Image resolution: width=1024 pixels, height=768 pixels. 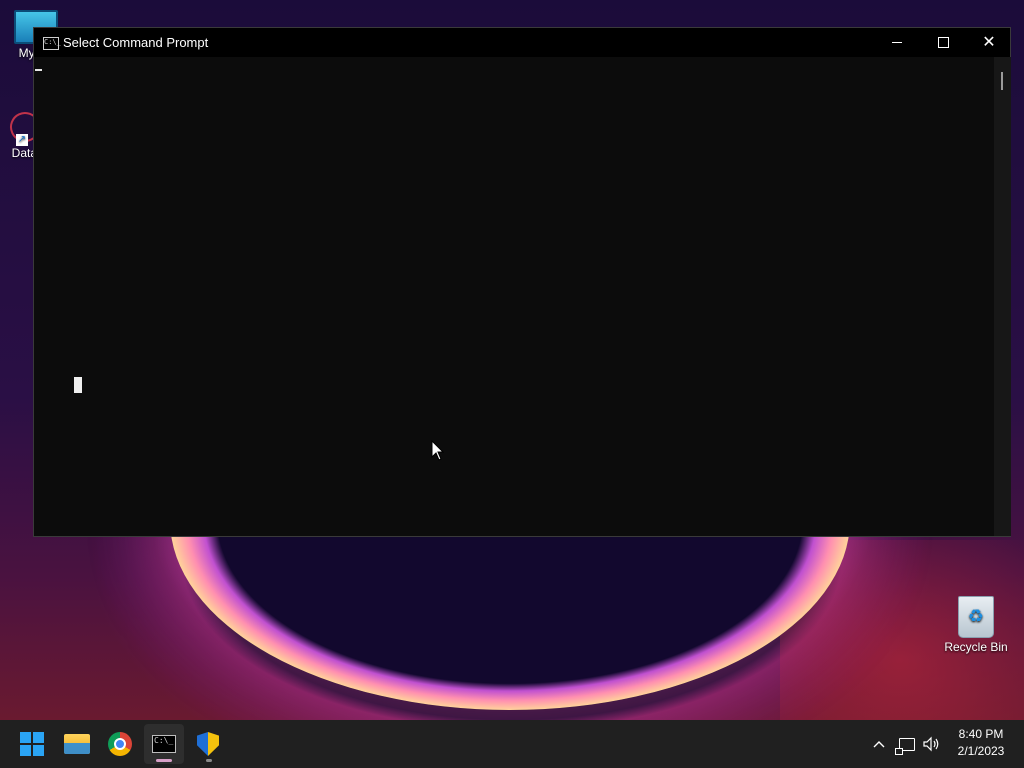 I want to click on volume-button, so click(x=931, y=744).